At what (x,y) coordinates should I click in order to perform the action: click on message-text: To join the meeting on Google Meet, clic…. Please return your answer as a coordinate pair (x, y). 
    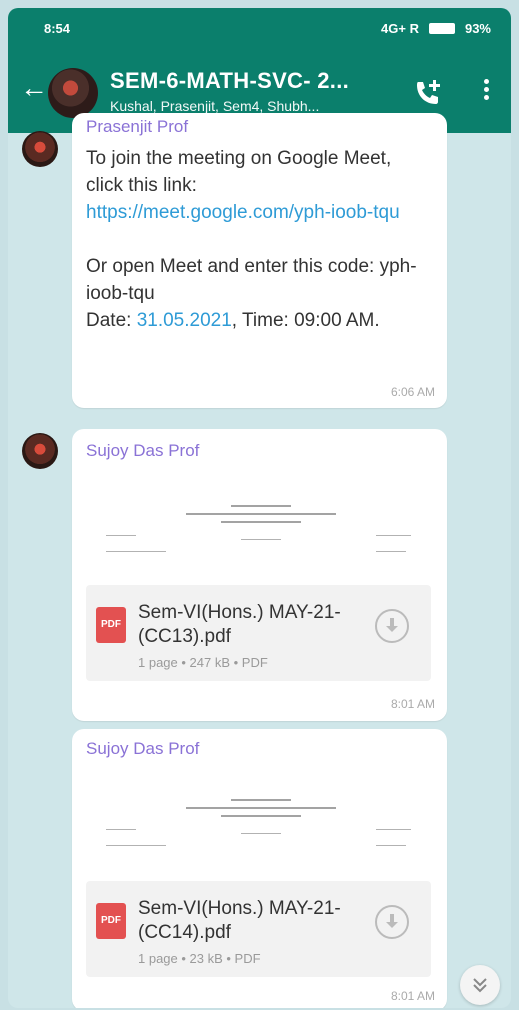
    Looking at the image, I should click on (258, 239).